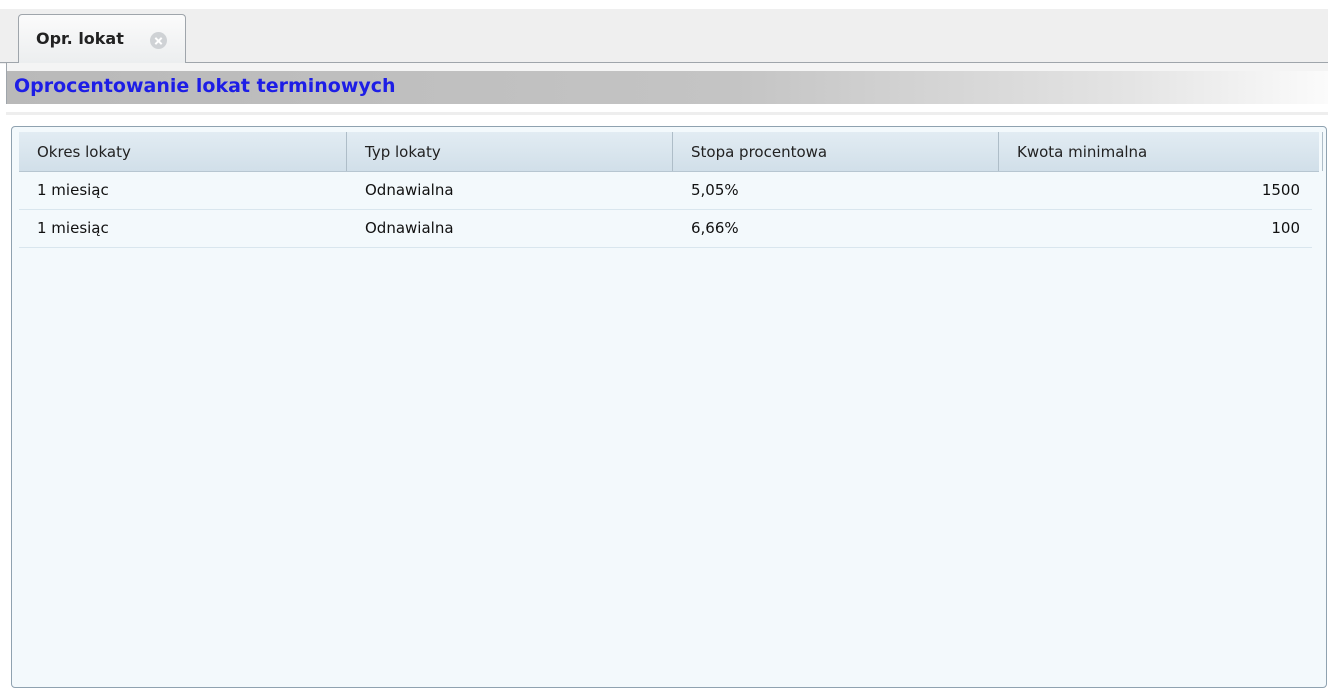 The image size is (1328, 691). Describe the element at coordinates (665, 191) in the screenshot. I see `table-row: 1 miesiąc Odnawialna 5,05% 1500` at that location.